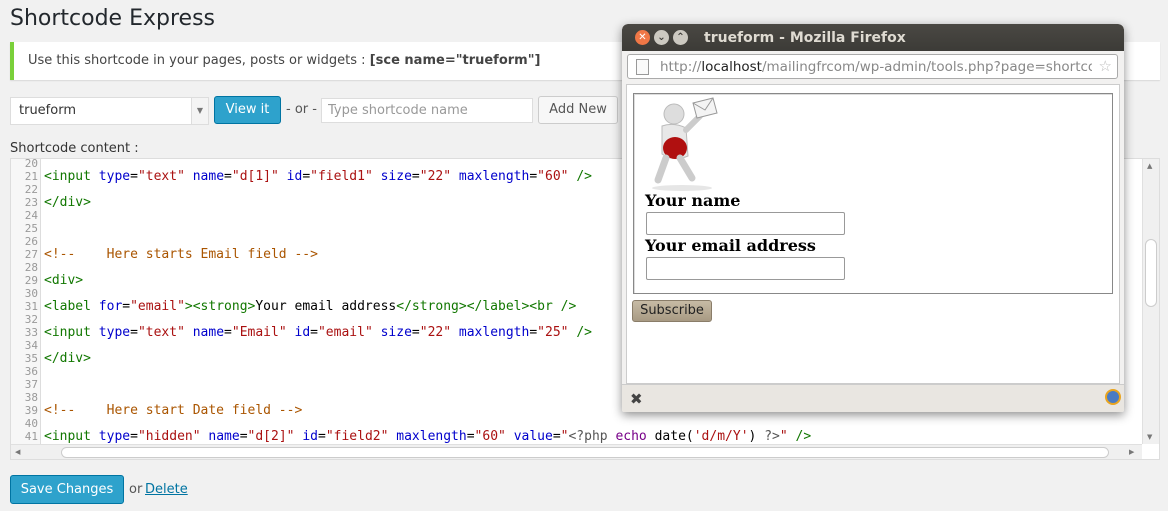 The width and height of the screenshot is (1168, 511). I want to click on url-prefix: http://, so click(681, 67).